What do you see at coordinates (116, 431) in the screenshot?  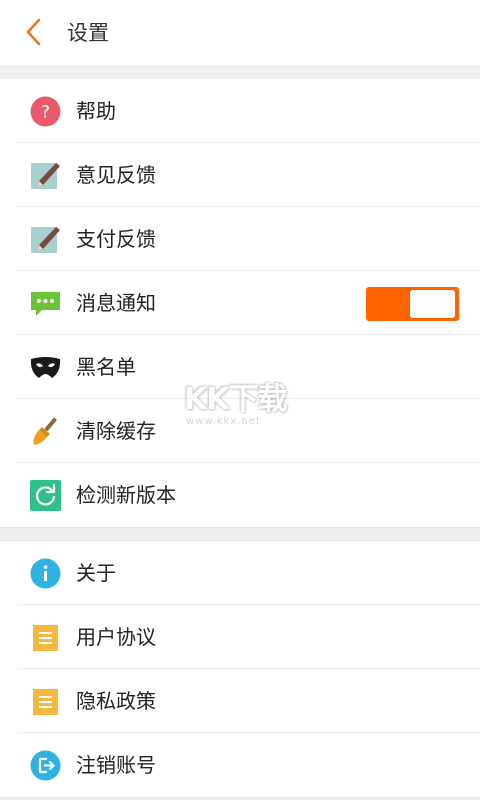 I see `settings-item-label: 清除缓存` at bounding box center [116, 431].